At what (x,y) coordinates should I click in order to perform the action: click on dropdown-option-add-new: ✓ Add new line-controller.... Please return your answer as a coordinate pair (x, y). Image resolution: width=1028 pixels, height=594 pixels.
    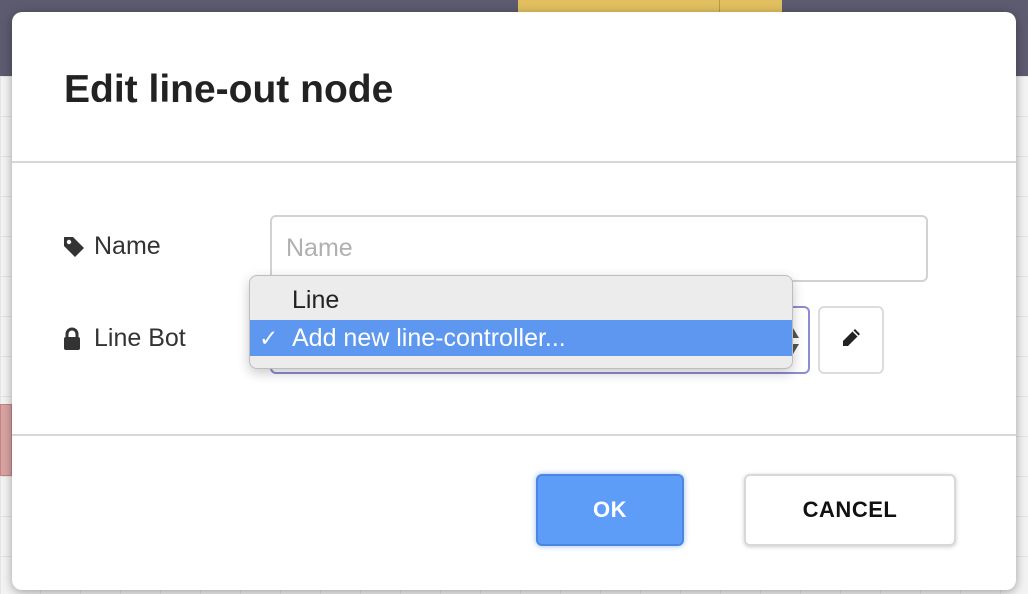
    Looking at the image, I should click on (521, 338).